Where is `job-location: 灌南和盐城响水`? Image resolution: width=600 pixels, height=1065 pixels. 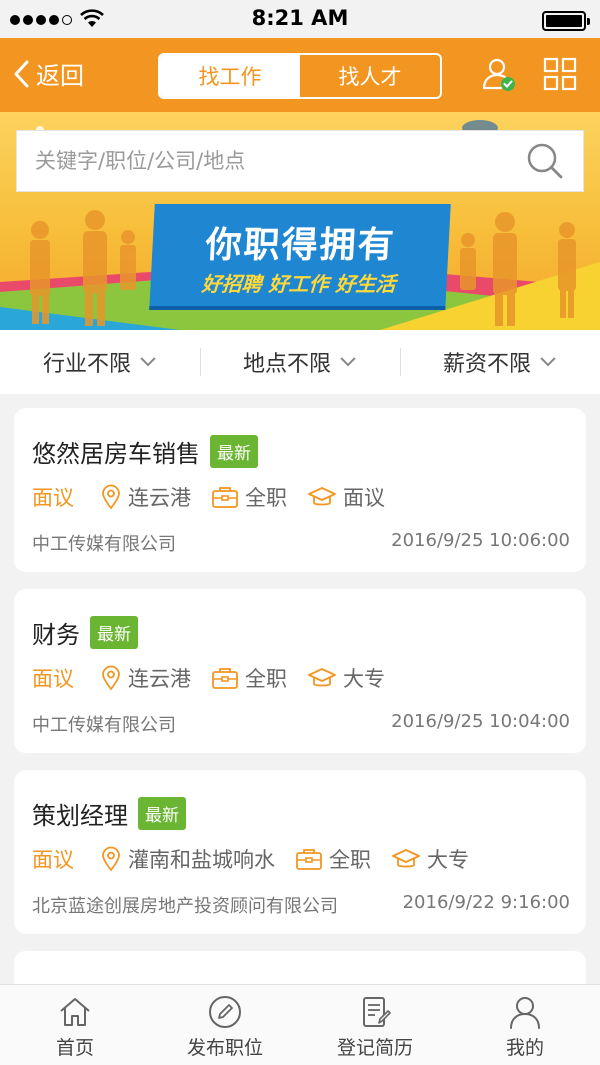
job-location: 灌南和盐城响水 is located at coordinates (201, 860).